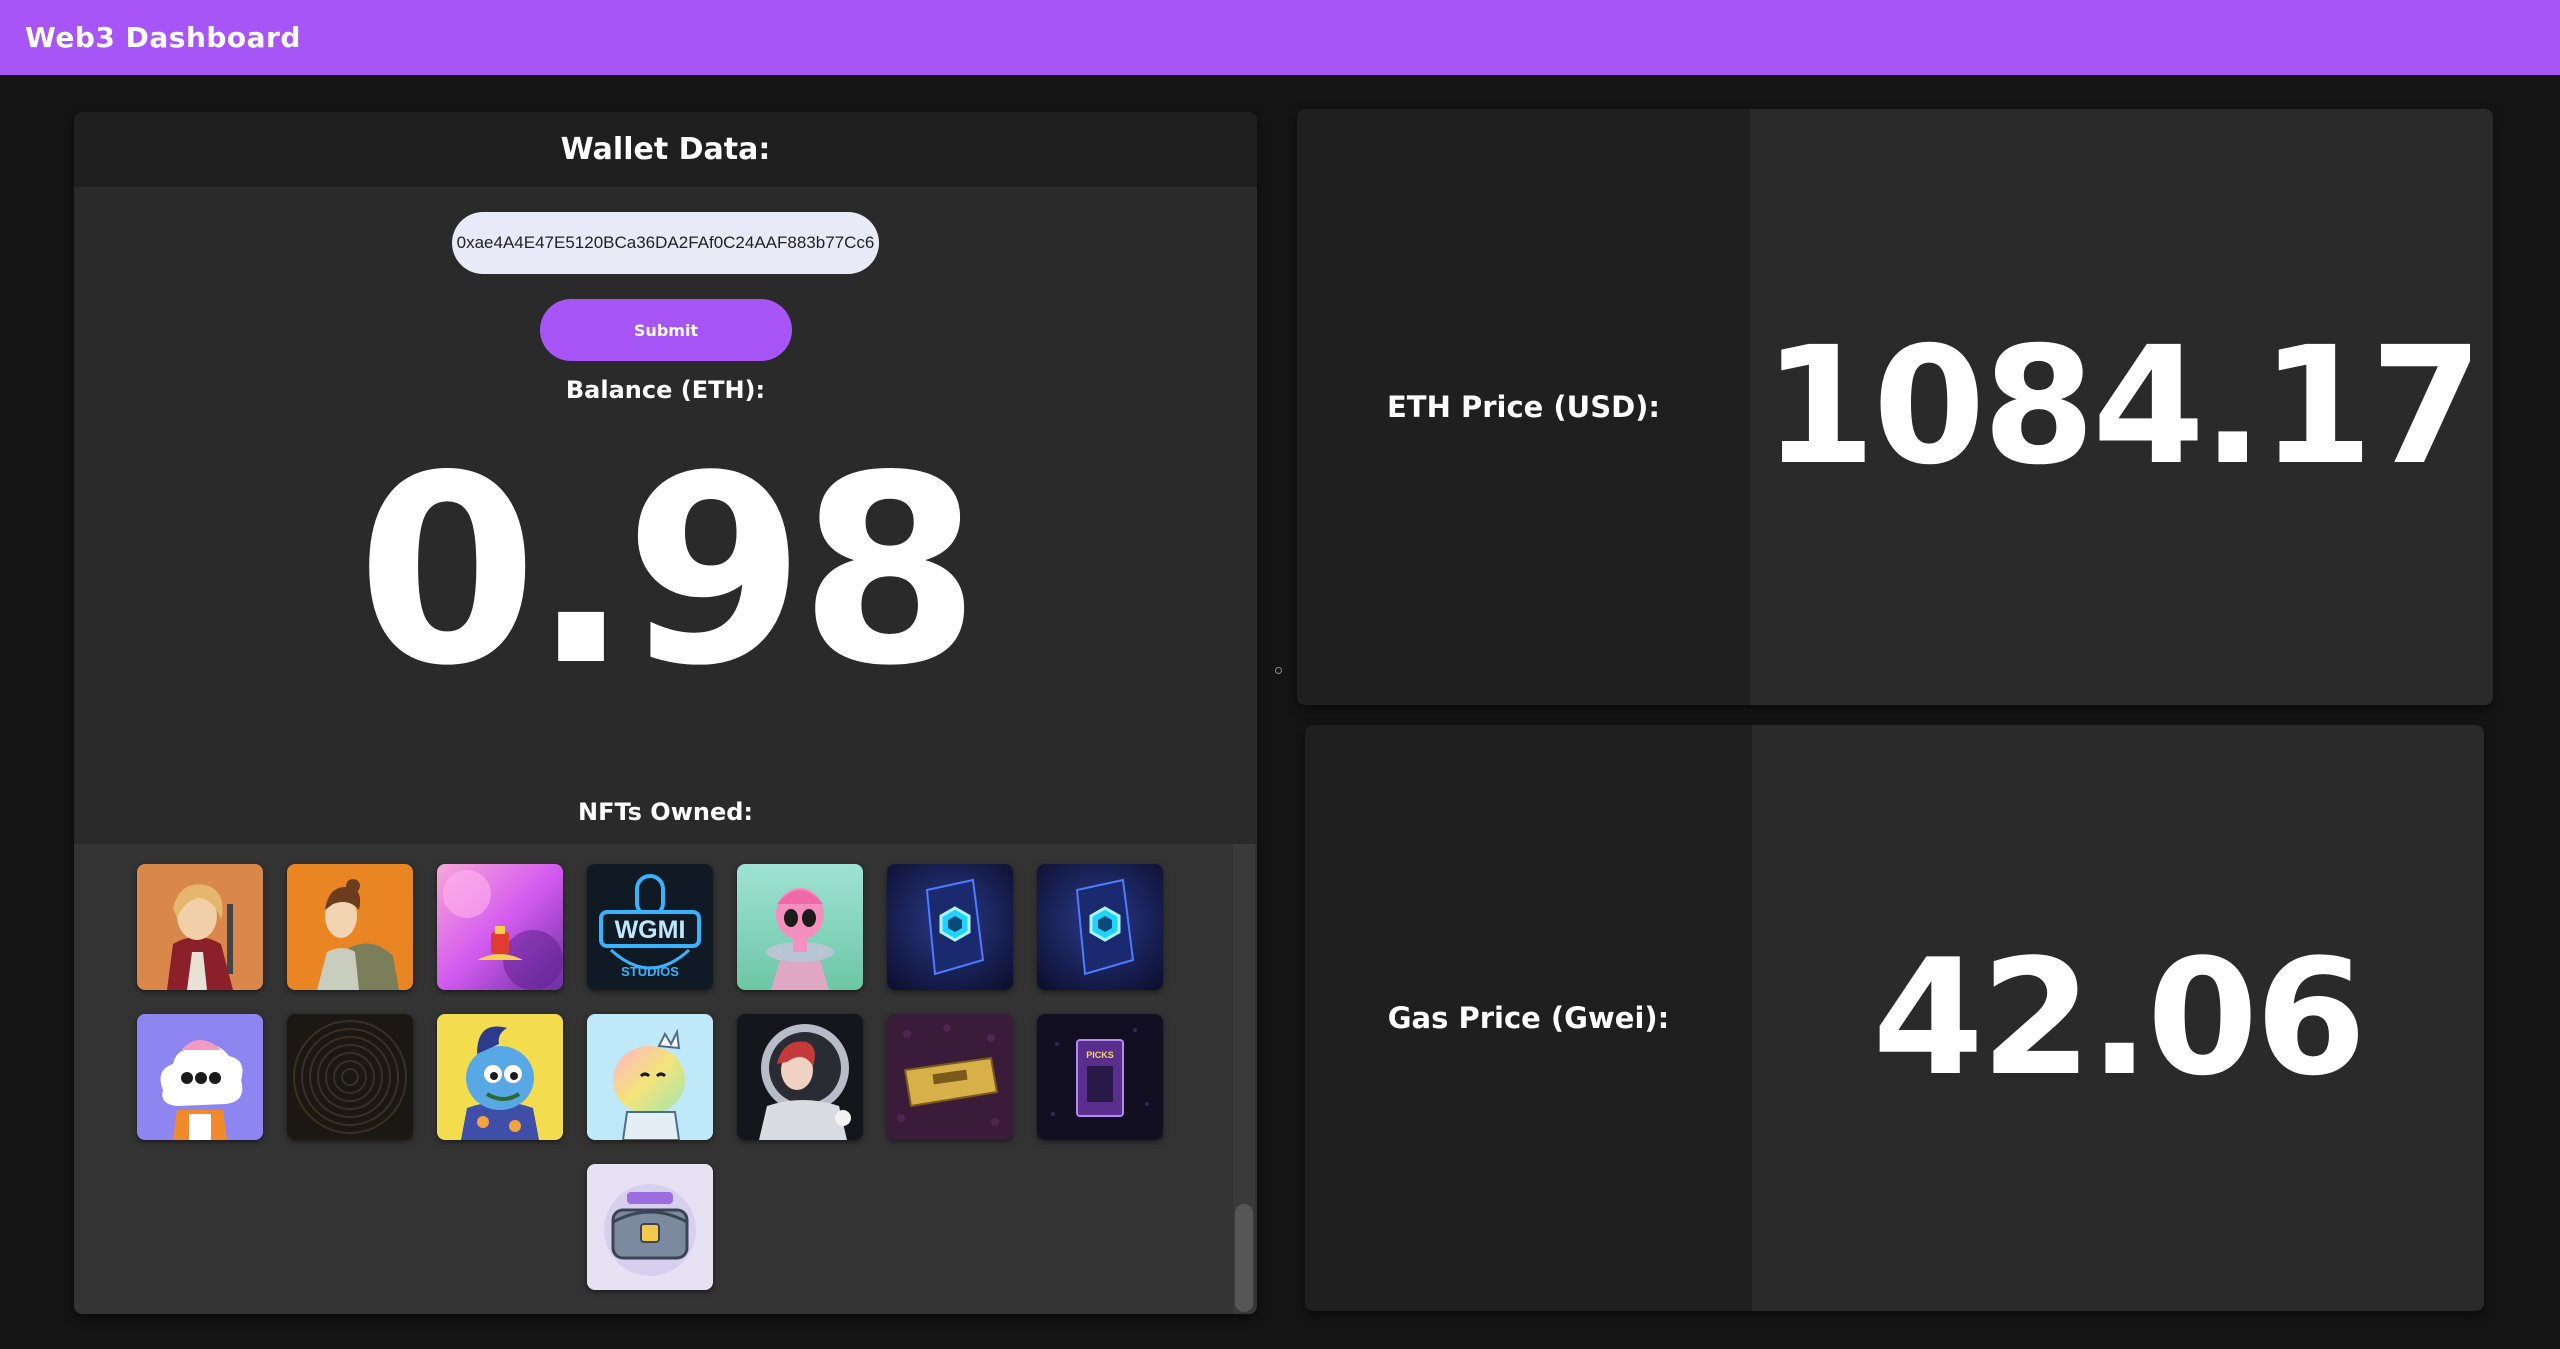 The width and height of the screenshot is (2560, 1349). What do you see at coordinates (1523, 407) in the screenshot?
I see `eth-price-label: ETH Price (USD):` at bounding box center [1523, 407].